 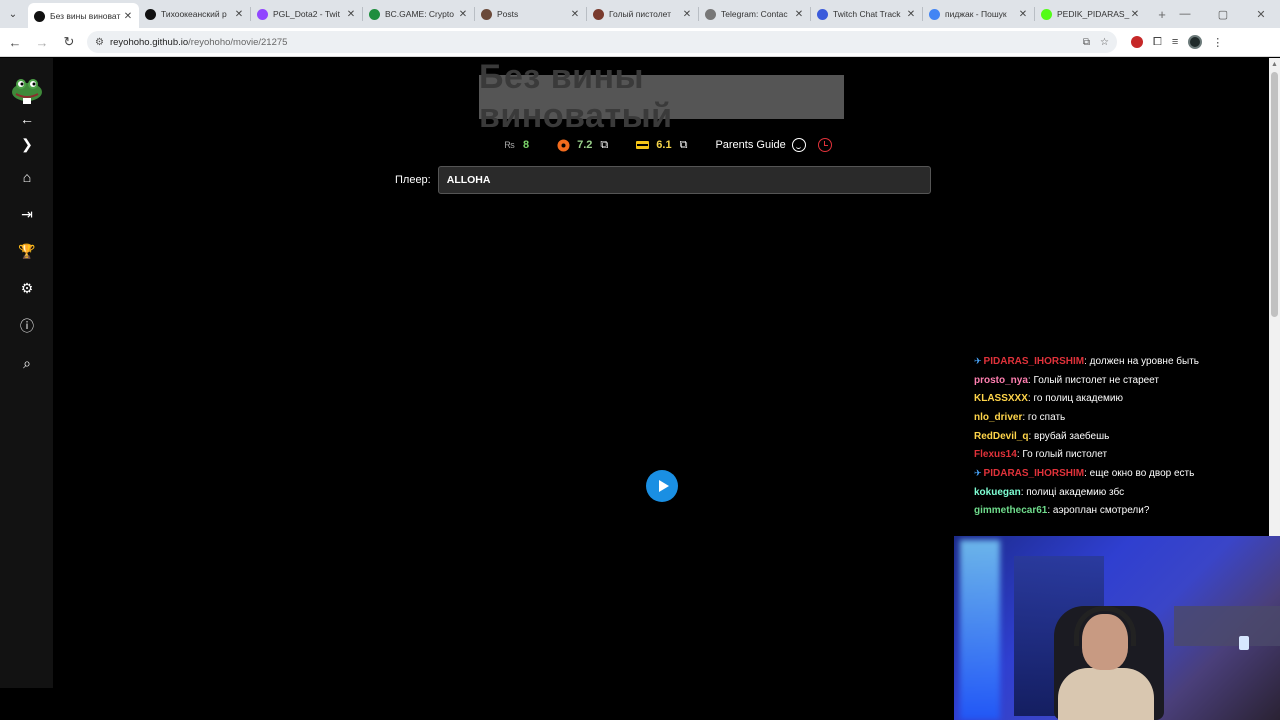 I want to click on site-info-icon: ⚙, so click(x=99, y=42).